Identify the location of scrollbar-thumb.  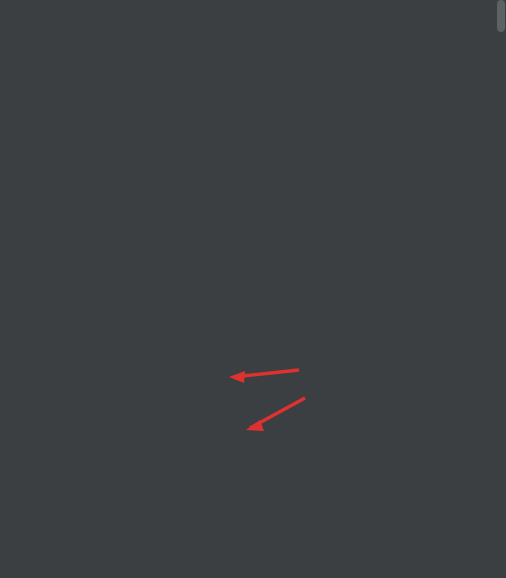
(501, 16).